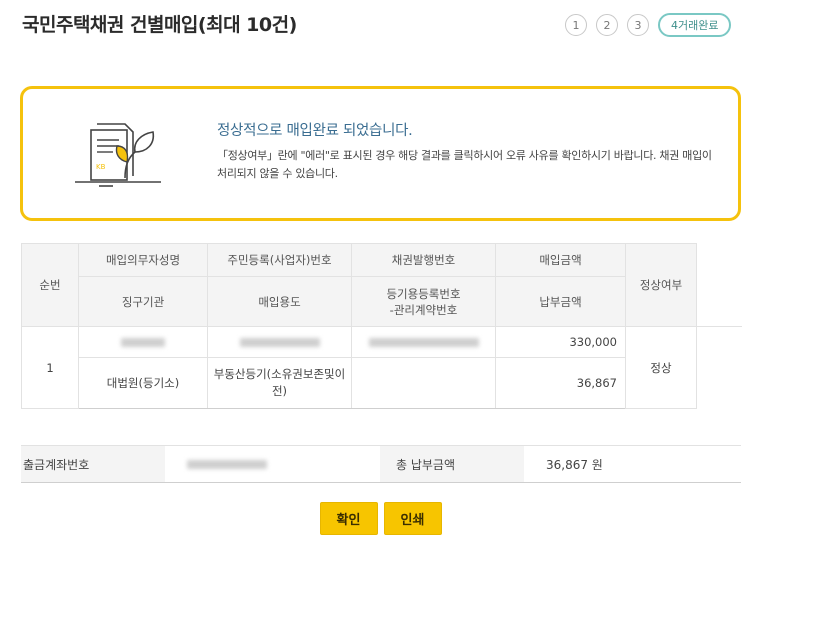 The height and width of the screenshot is (643, 824). I want to click on buyer-name-masked, so click(143, 342).